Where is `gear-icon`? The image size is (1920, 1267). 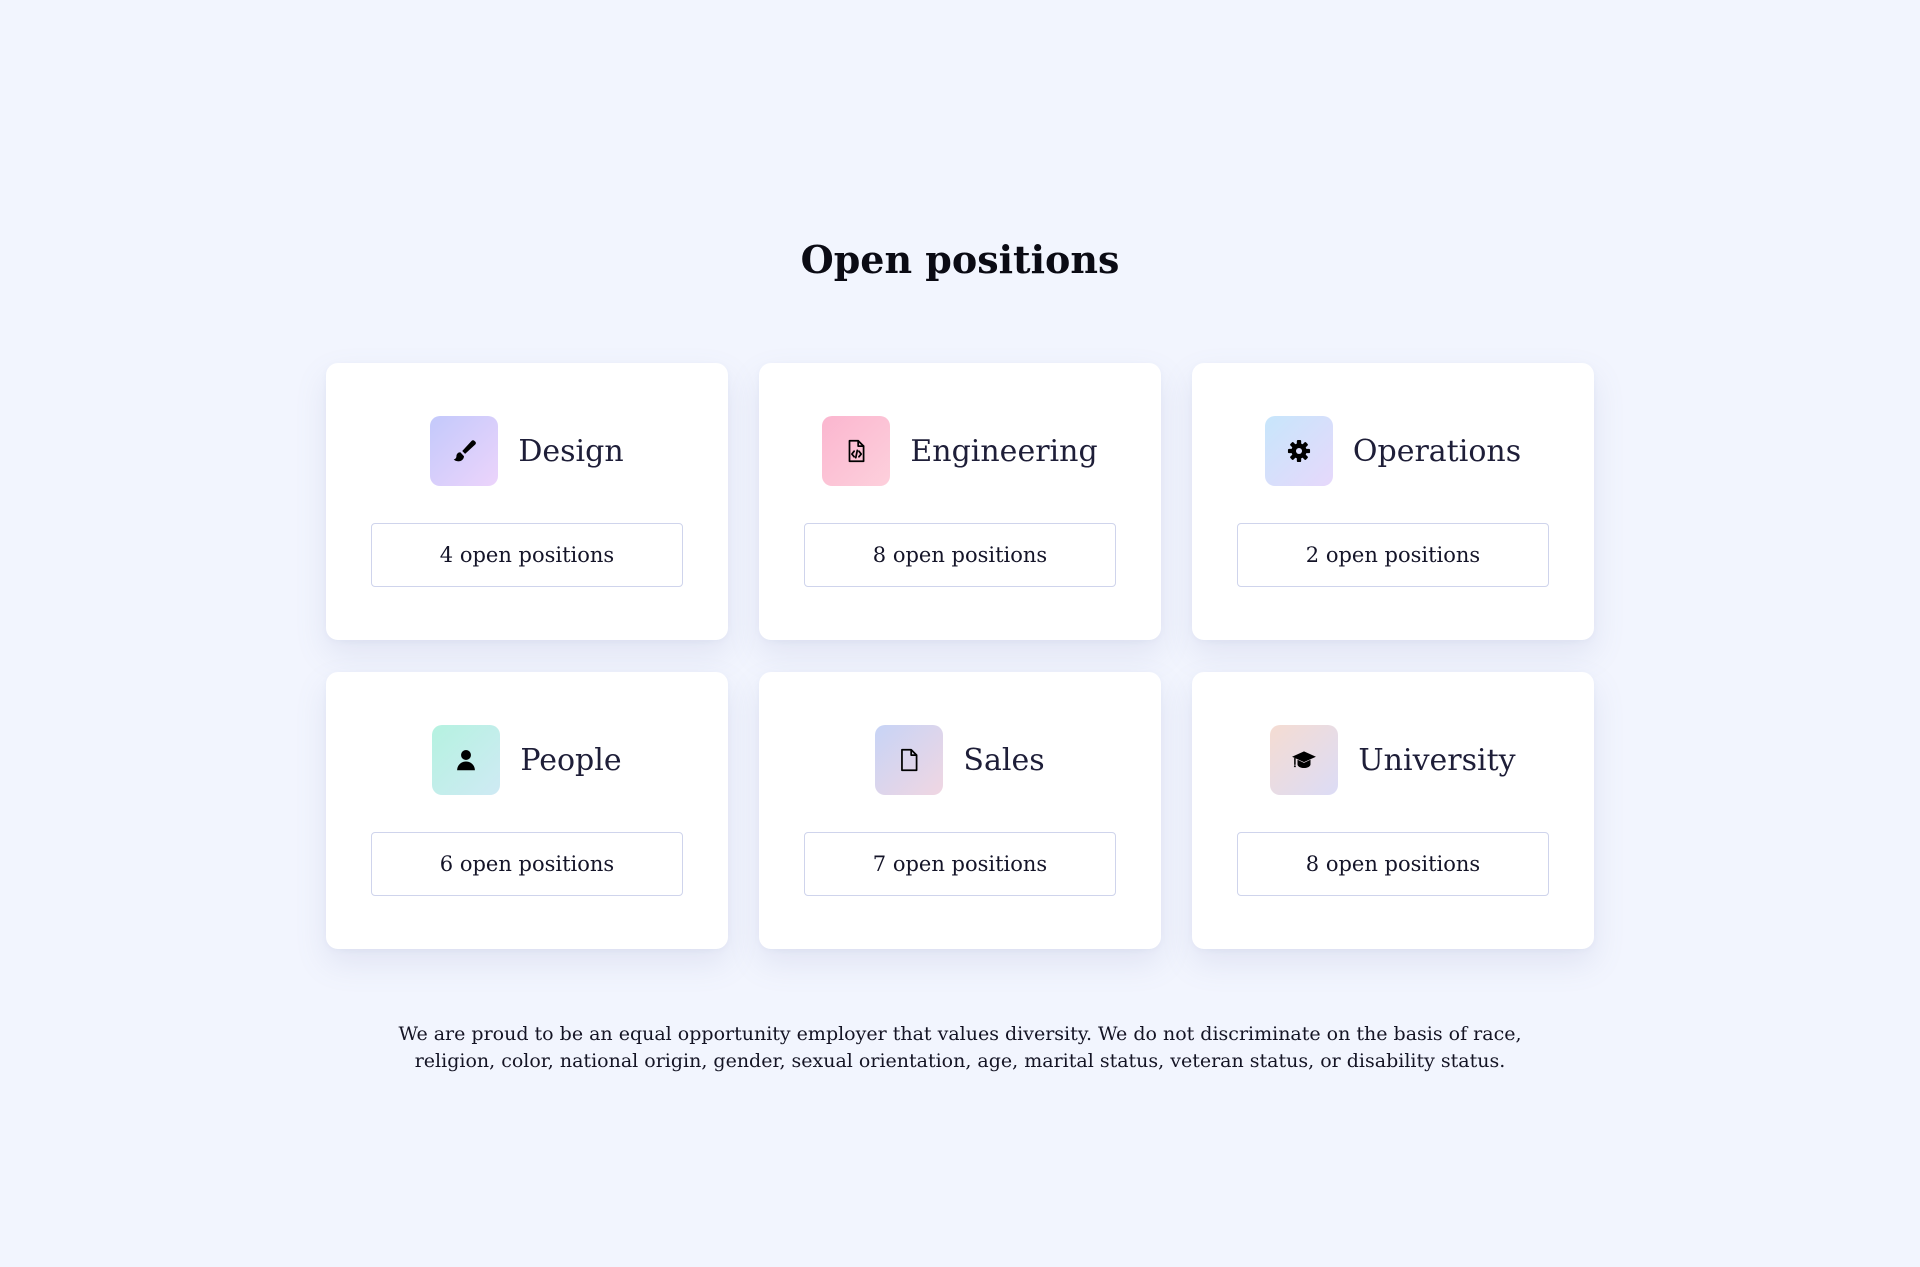
gear-icon is located at coordinates (1299, 451).